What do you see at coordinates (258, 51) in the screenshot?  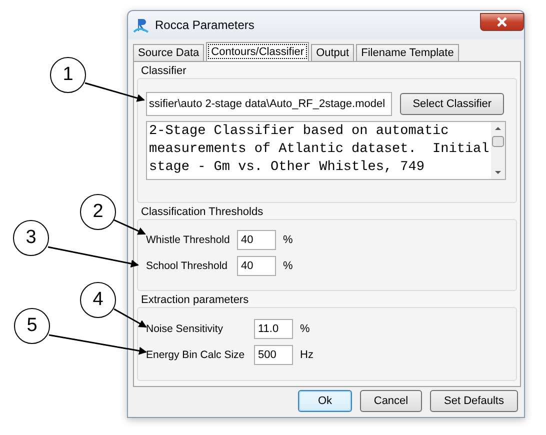 I see `tab: Contours/Classifier` at bounding box center [258, 51].